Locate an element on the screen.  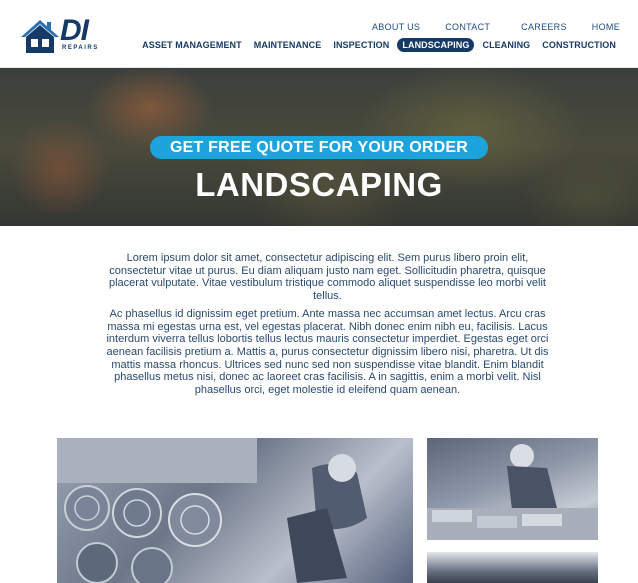
paving-worker-photo is located at coordinates (512, 489).